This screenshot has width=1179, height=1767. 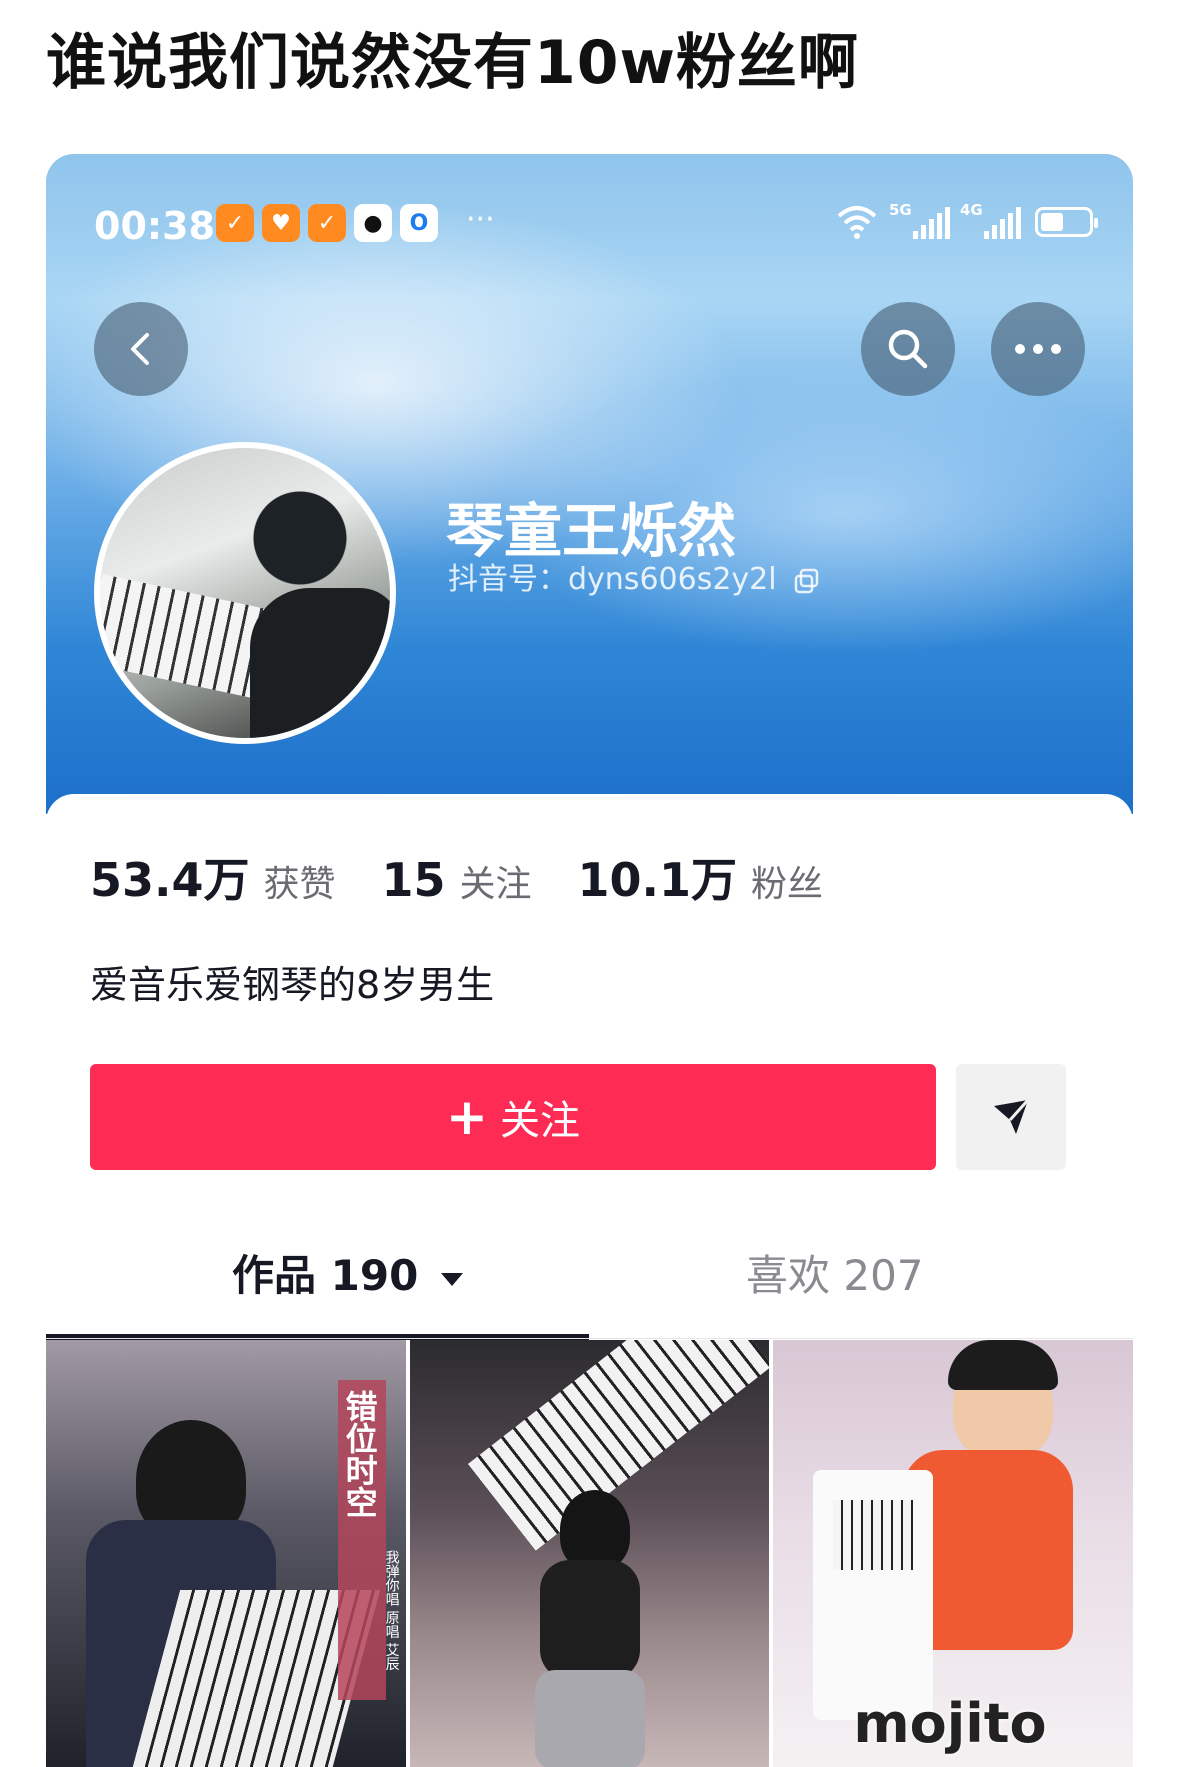 What do you see at coordinates (452, 63) in the screenshot?
I see `post-title: 谁说我们说然没有10w粉丝啊` at bounding box center [452, 63].